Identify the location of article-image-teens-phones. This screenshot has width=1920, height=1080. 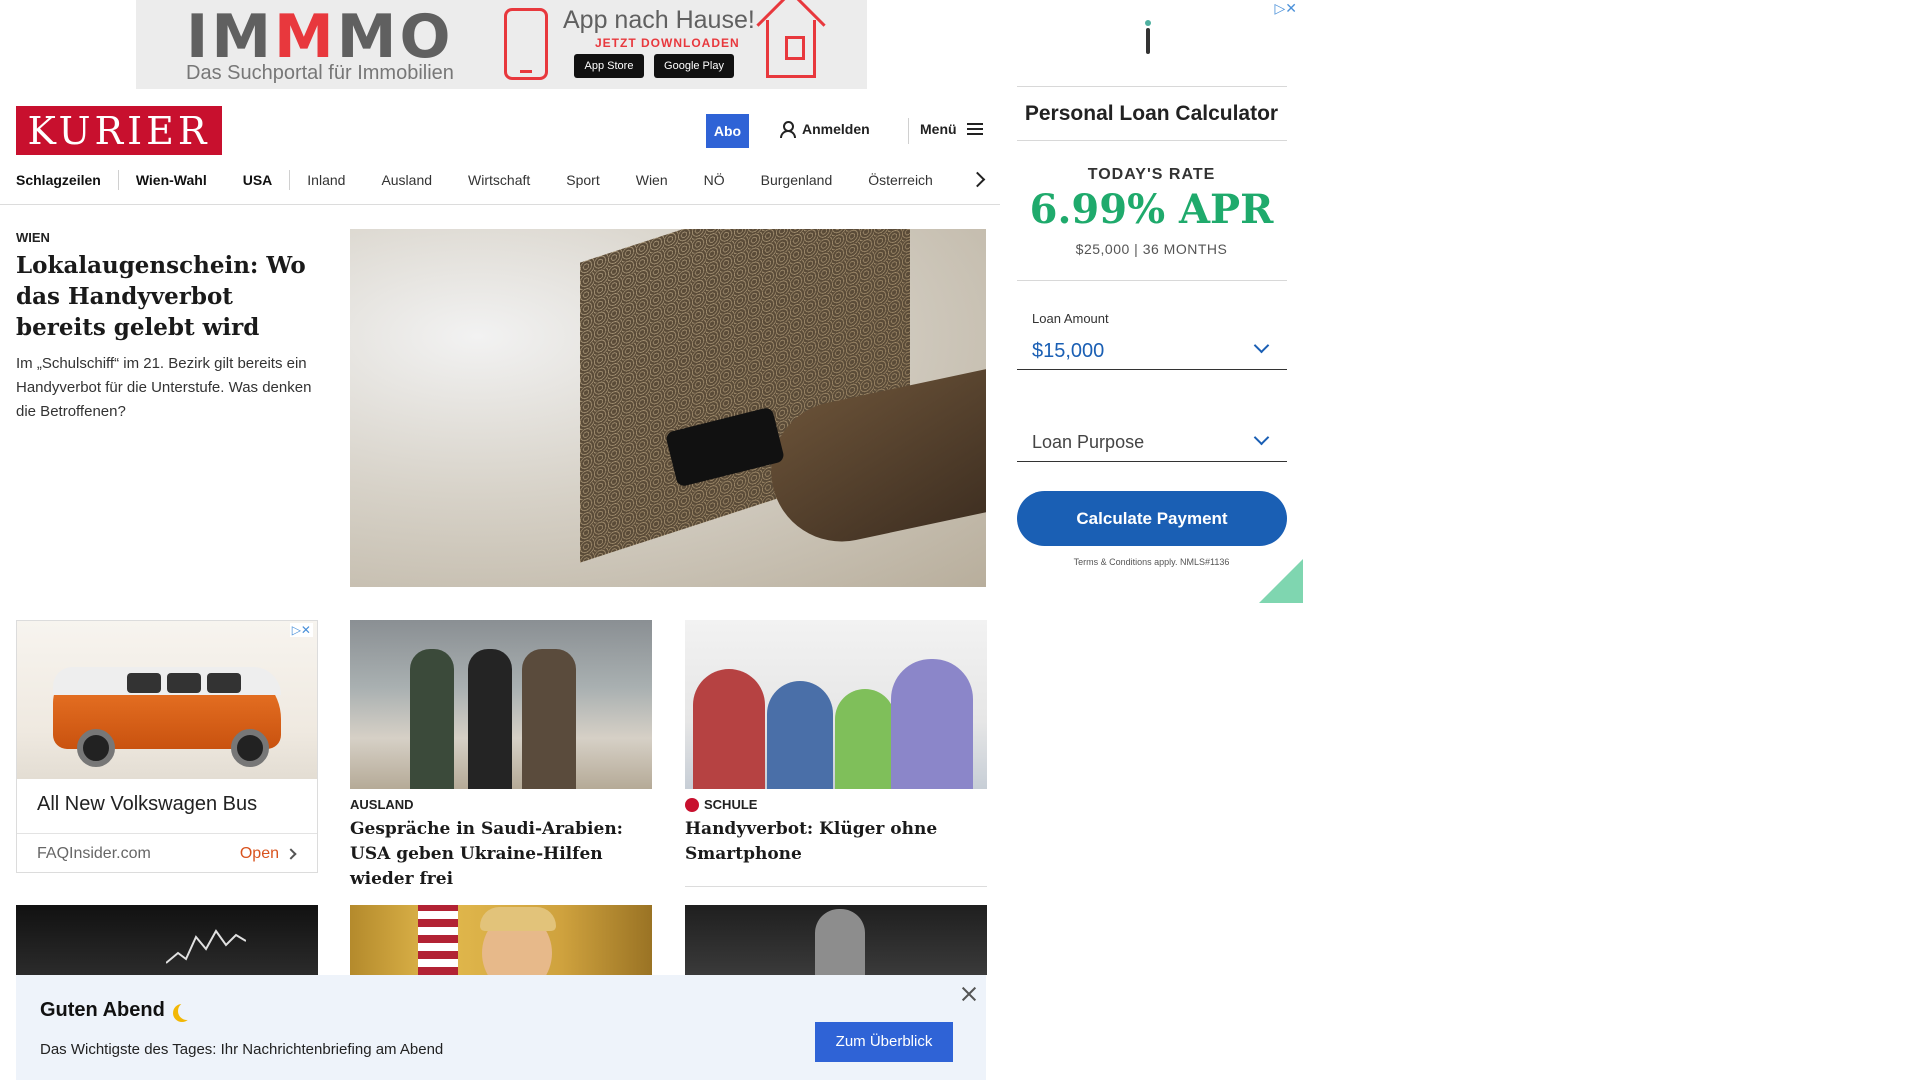
(836, 704).